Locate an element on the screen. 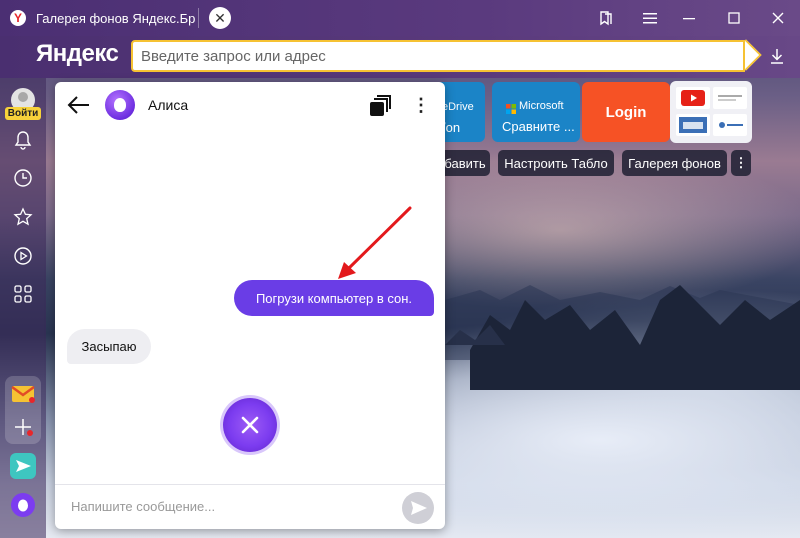  alice-title: Алиса is located at coordinates (168, 105).